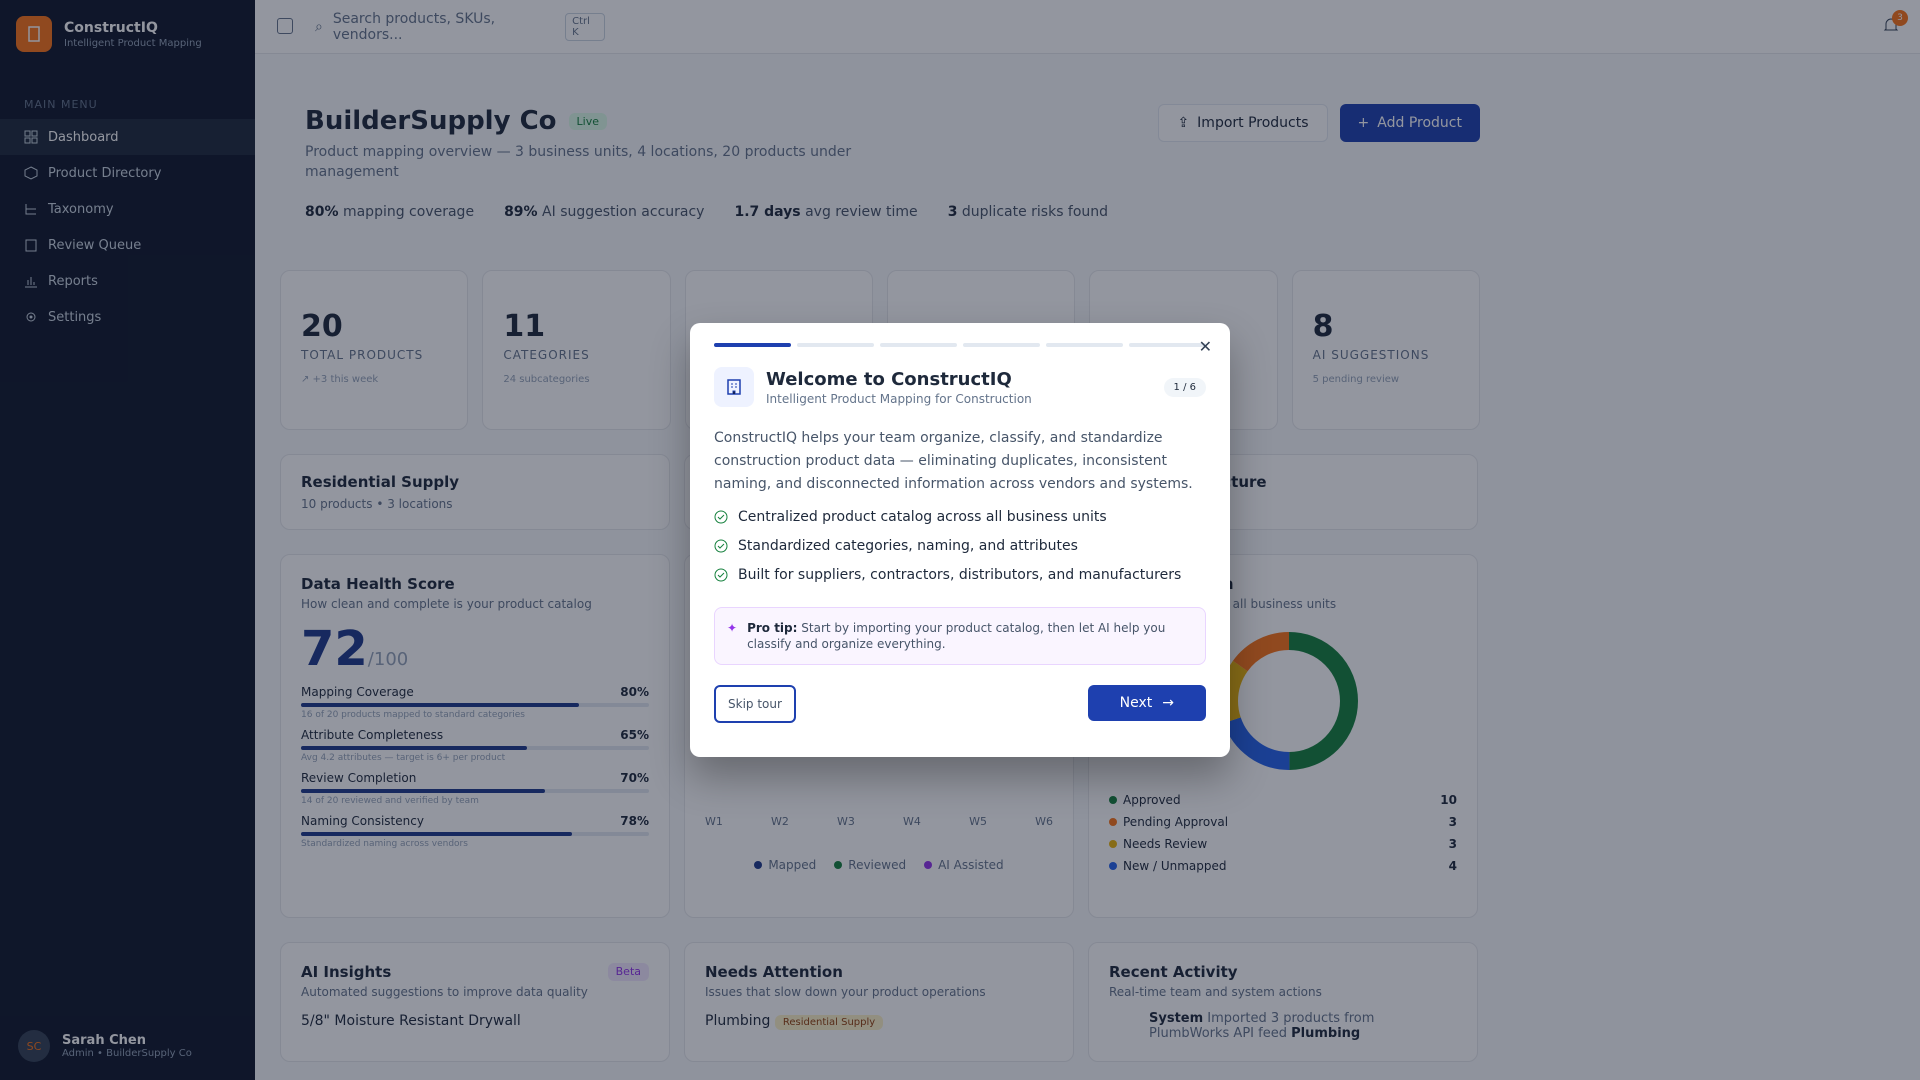  What do you see at coordinates (772, 628) in the screenshot?
I see `tip-label: Pro tip:` at bounding box center [772, 628].